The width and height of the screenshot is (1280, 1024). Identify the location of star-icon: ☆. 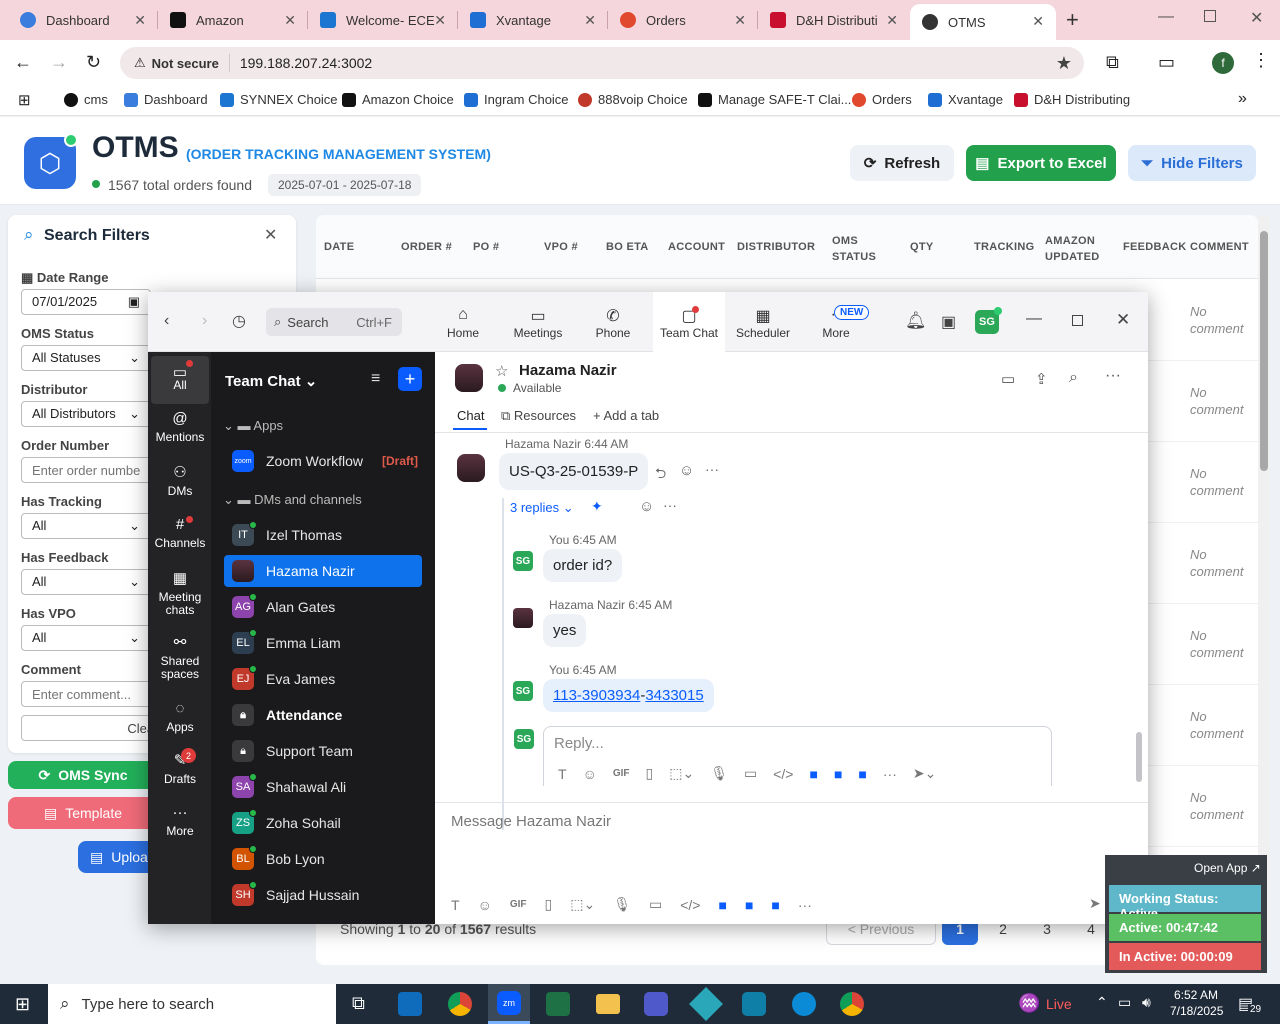
(501, 371).